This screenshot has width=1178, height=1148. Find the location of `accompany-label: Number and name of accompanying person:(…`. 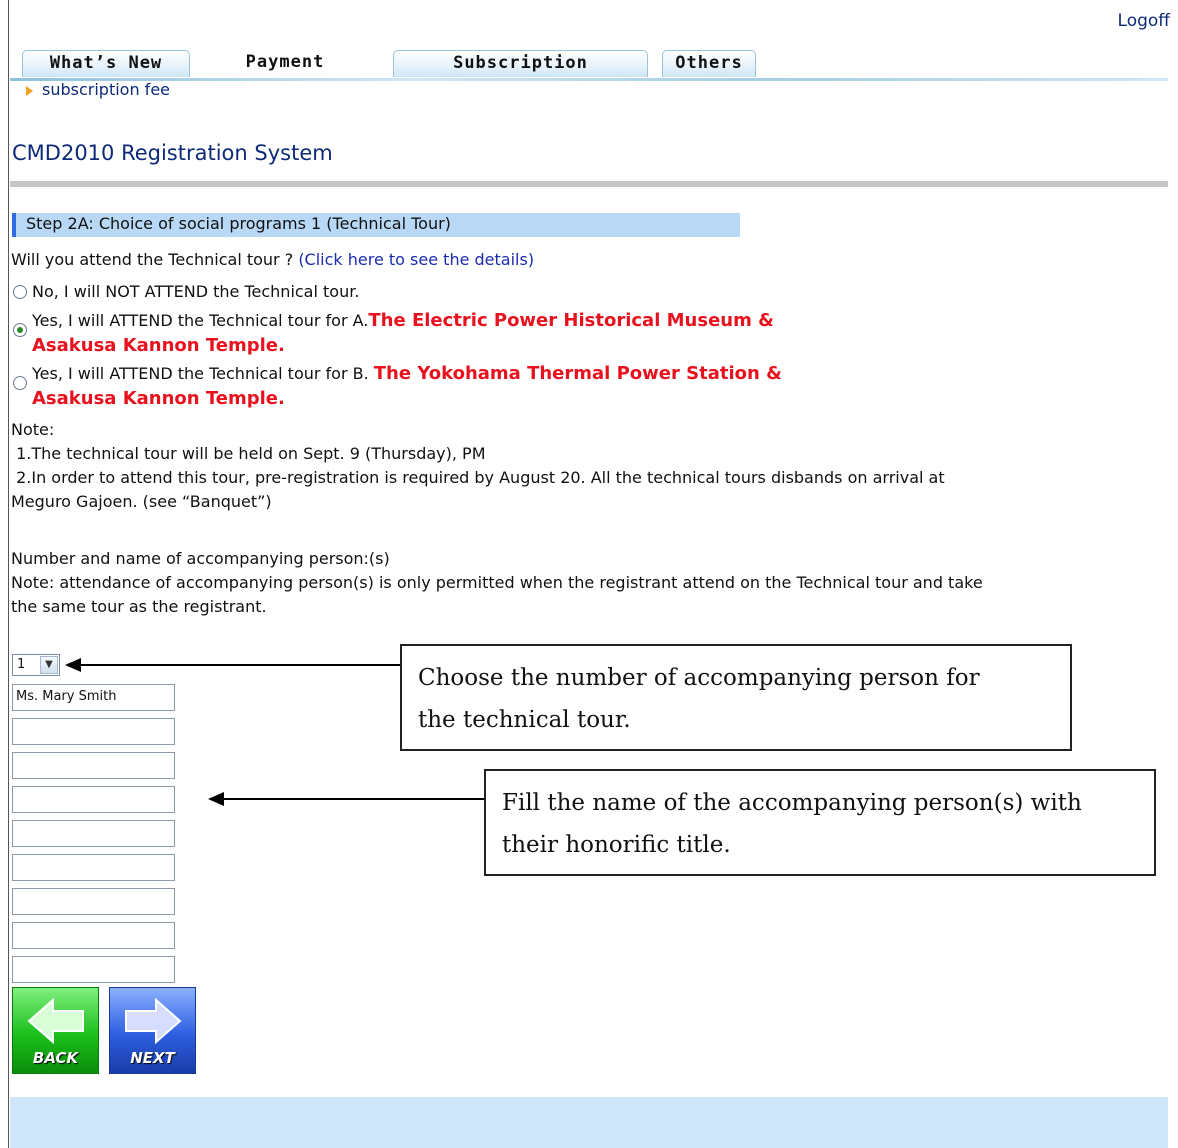

accompany-label: Number and name of accompanying person:(… is located at coordinates (200, 558).